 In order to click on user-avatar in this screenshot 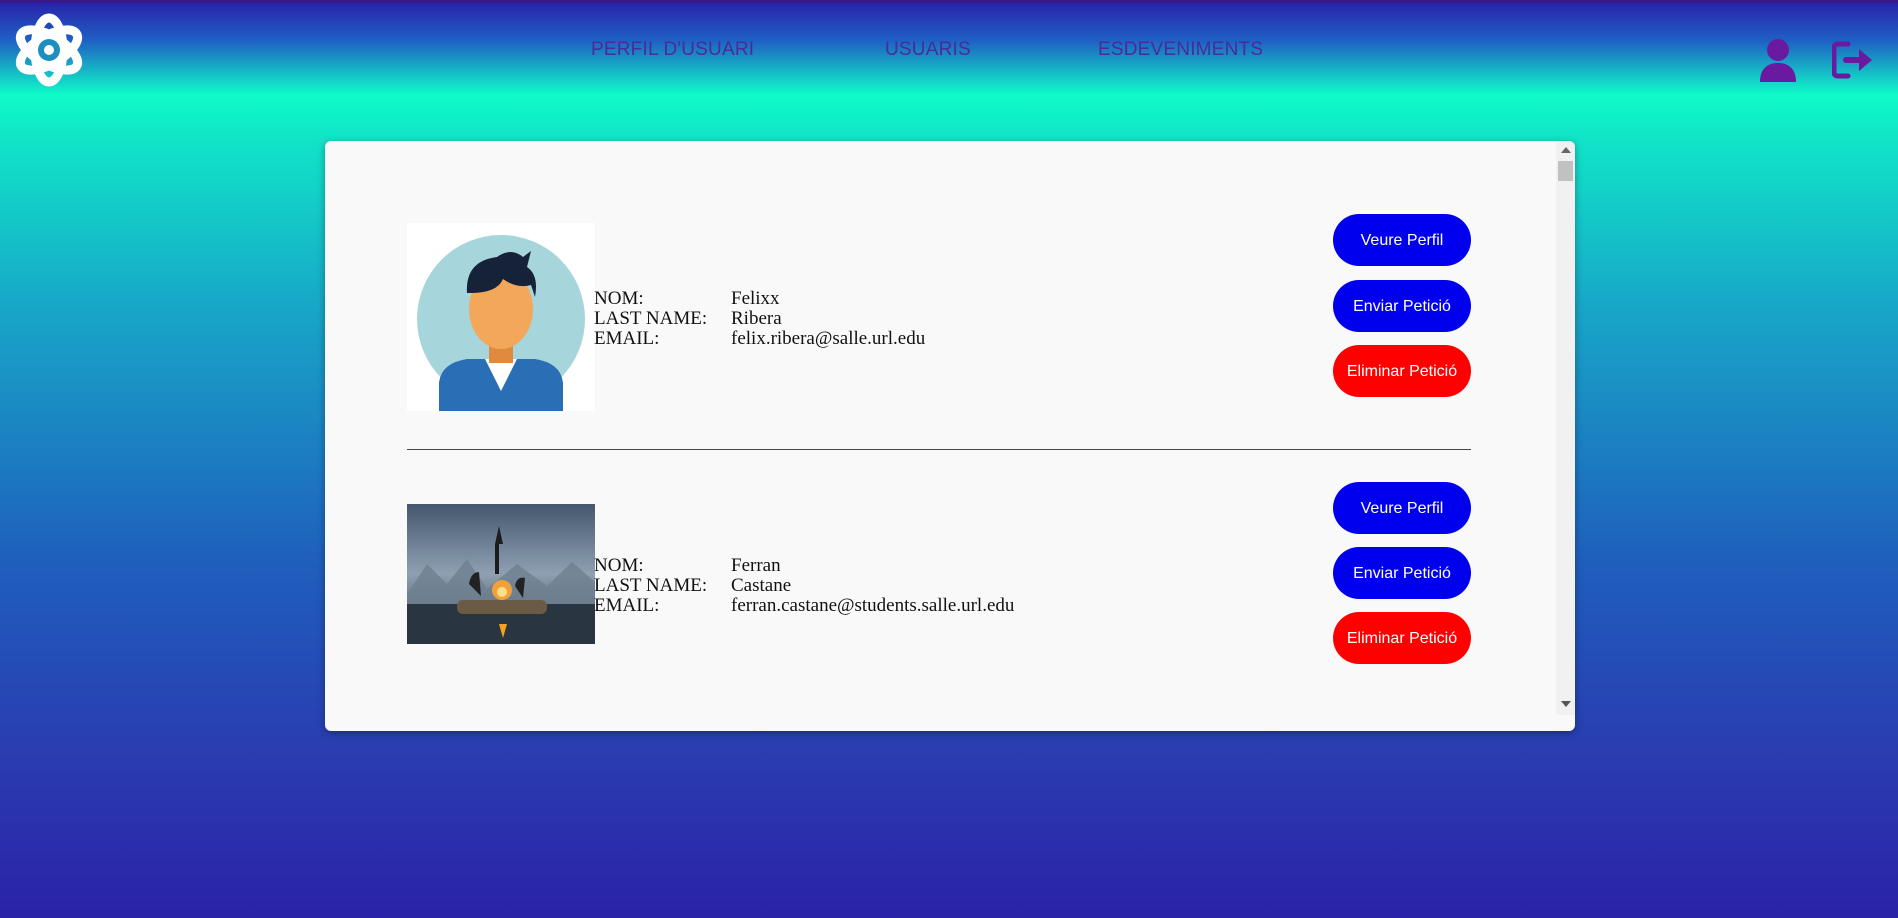, I will do `click(501, 317)`.